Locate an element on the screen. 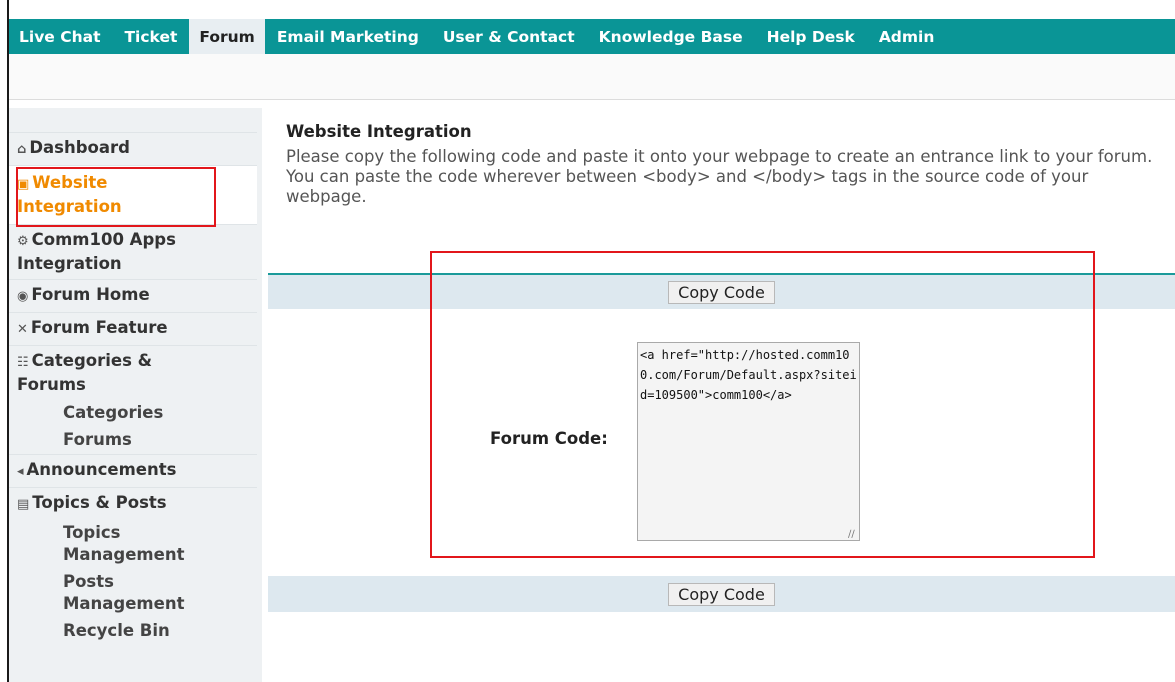 This screenshot has width=1175, height=682. sidebar-subitem-label: Posts is located at coordinates (88, 581).